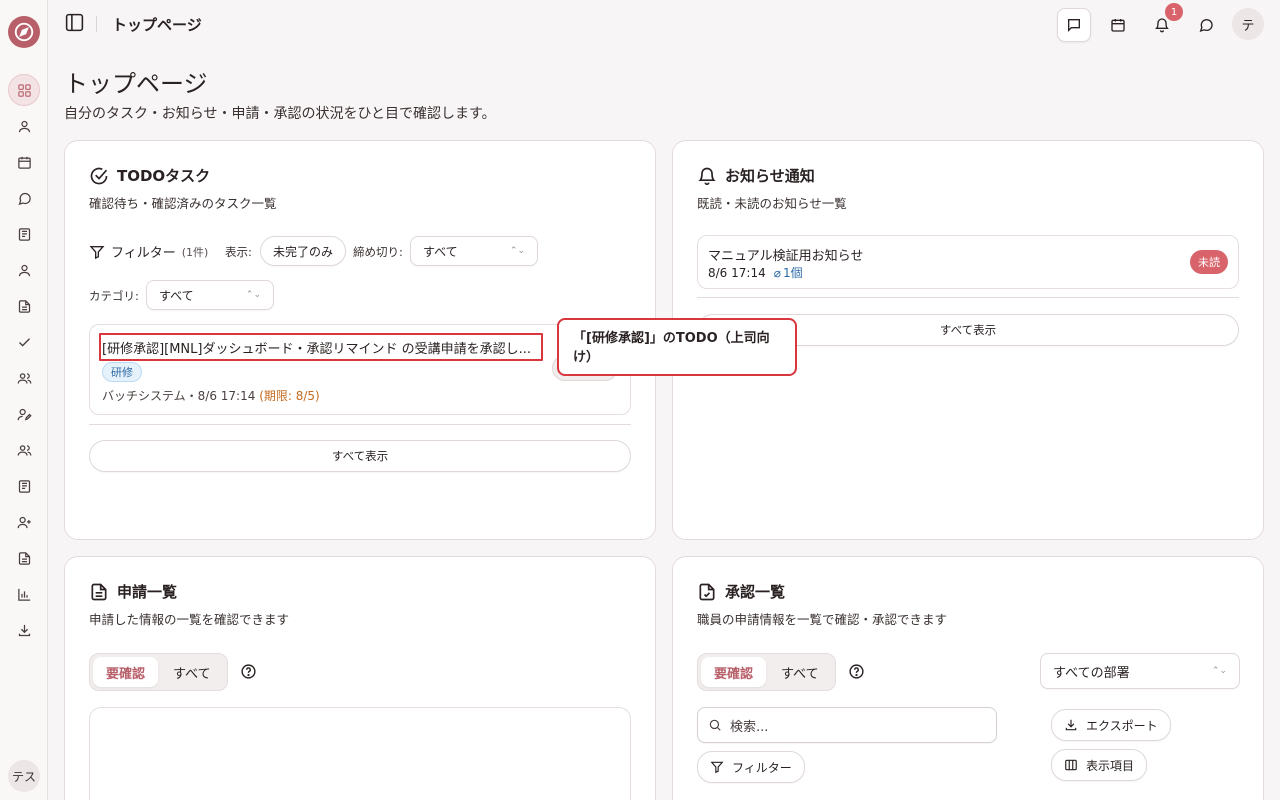 The image size is (1280, 800). What do you see at coordinates (1071, 765) in the screenshot?
I see `columns-icon` at bounding box center [1071, 765].